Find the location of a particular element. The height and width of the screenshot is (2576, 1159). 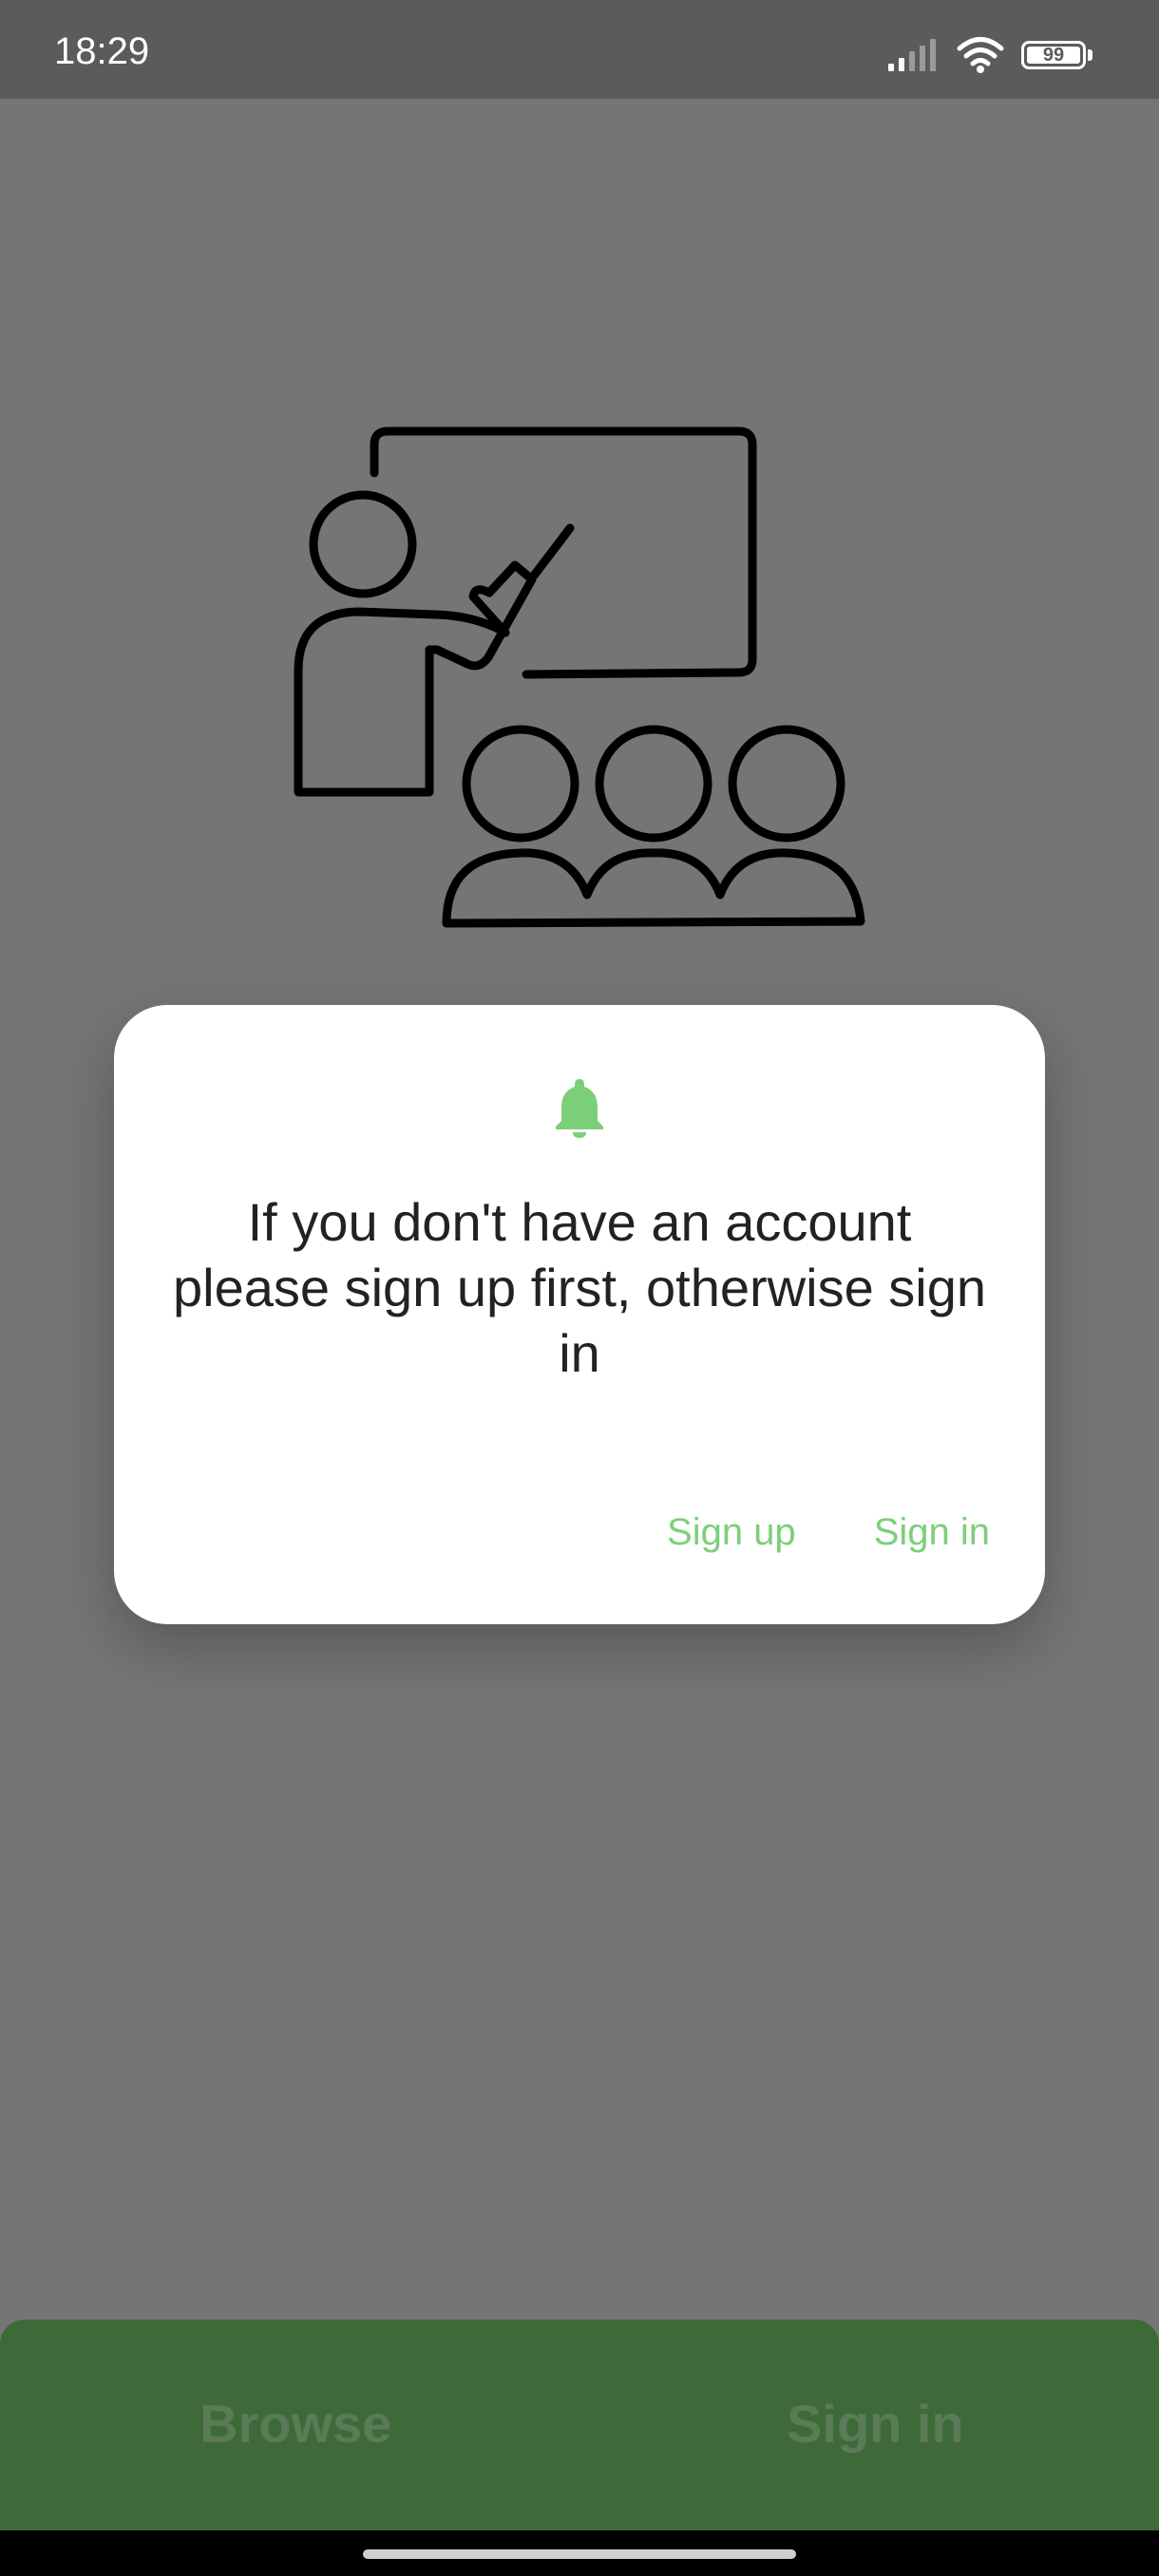

navigation-bar is located at coordinates (579, 2553).